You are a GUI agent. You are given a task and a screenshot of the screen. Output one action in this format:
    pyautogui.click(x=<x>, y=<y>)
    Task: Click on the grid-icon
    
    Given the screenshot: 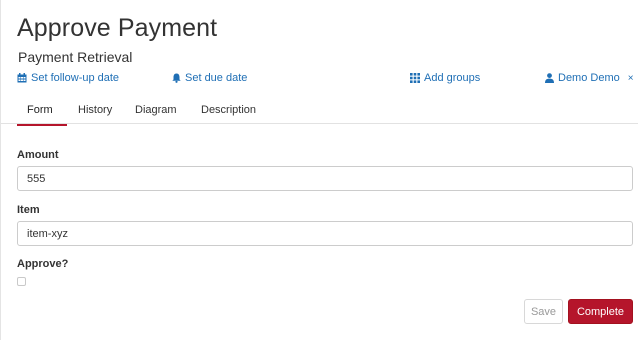 What is the action you would take?
    pyautogui.click(x=415, y=78)
    